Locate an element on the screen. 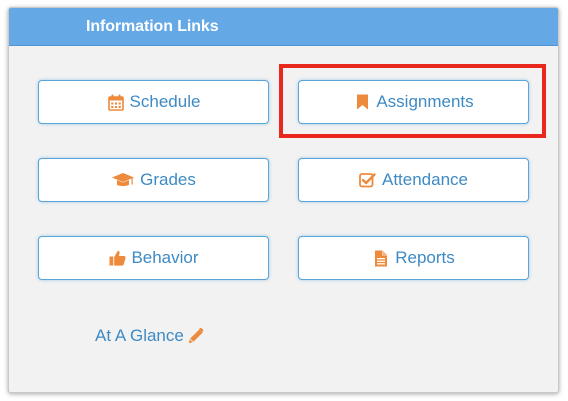 This screenshot has width=568, height=401. behavior-button: Behavior is located at coordinates (153, 258).